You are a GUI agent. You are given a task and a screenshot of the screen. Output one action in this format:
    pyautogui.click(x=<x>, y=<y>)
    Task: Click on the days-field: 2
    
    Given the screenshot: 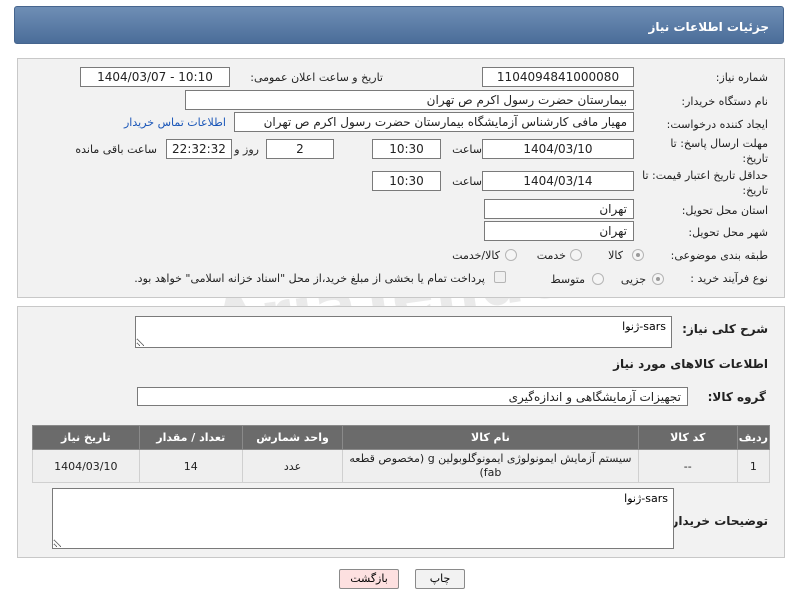 What is the action you would take?
    pyautogui.click(x=300, y=149)
    